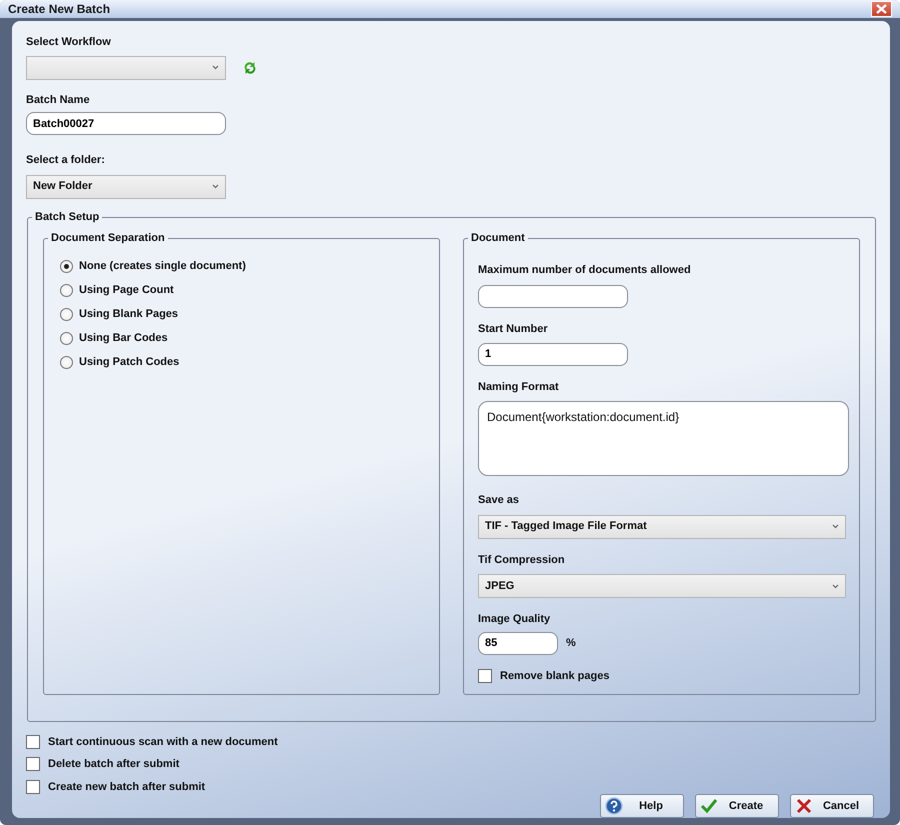 This screenshot has width=900, height=825. I want to click on checkbox-label: Create new batch after submit, so click(127, 787).